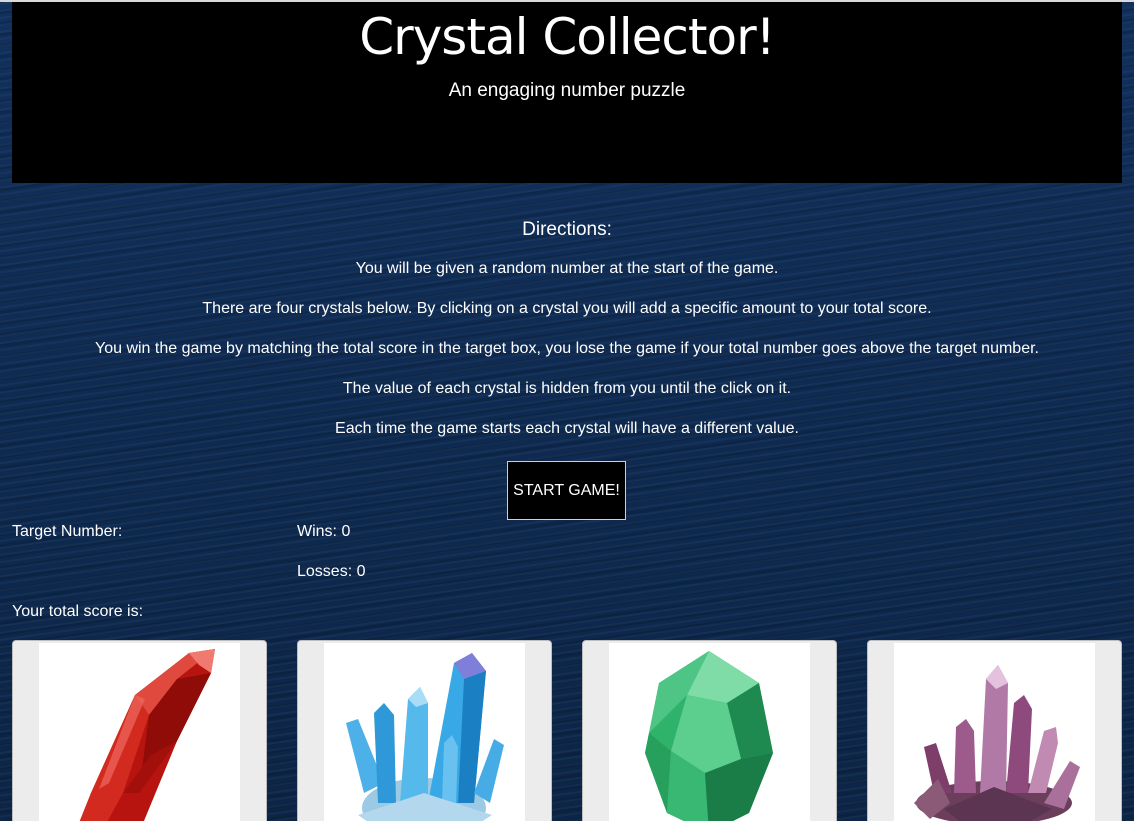 This screenshot has height=821, width=1134. I want to click on crystal-button-purple, so click(994, 730).